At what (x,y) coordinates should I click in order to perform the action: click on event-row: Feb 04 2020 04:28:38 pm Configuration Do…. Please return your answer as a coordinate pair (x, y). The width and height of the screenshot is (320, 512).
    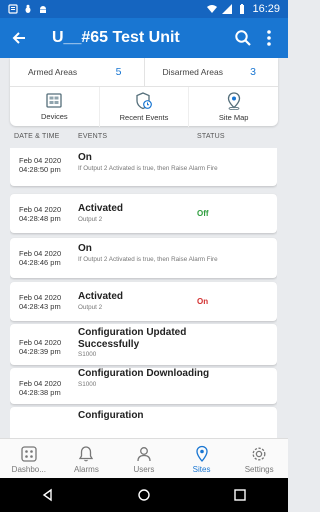
    Looking at the image, I should click on (143, 386).